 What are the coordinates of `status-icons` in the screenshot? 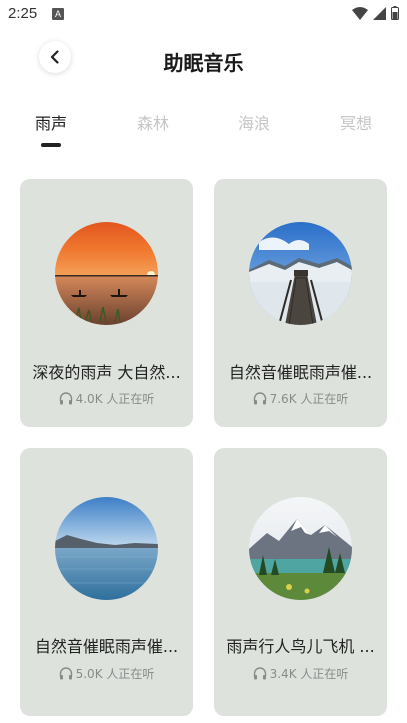 It's located at (375, 13).